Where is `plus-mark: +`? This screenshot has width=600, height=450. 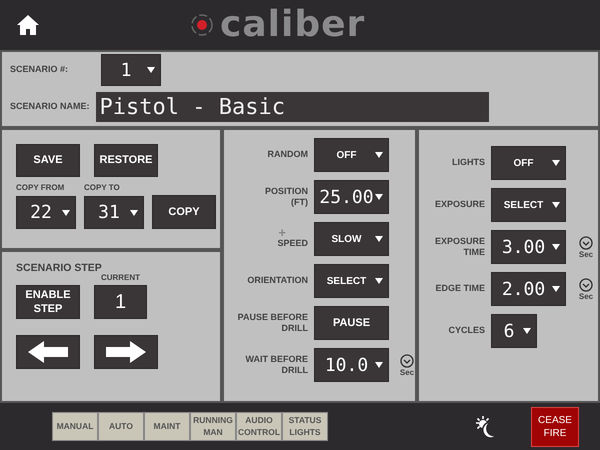 plus-mark: + is located at coordinates (282, 233).